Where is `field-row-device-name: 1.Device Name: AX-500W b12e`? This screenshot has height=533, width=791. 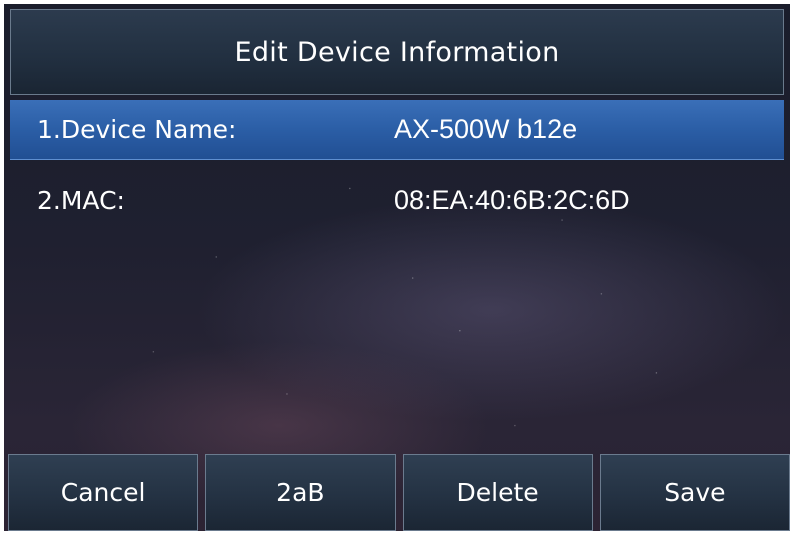 field-row-device-name: 1.Device Name: AX-500W b12e is located at coordinates (397, 130).